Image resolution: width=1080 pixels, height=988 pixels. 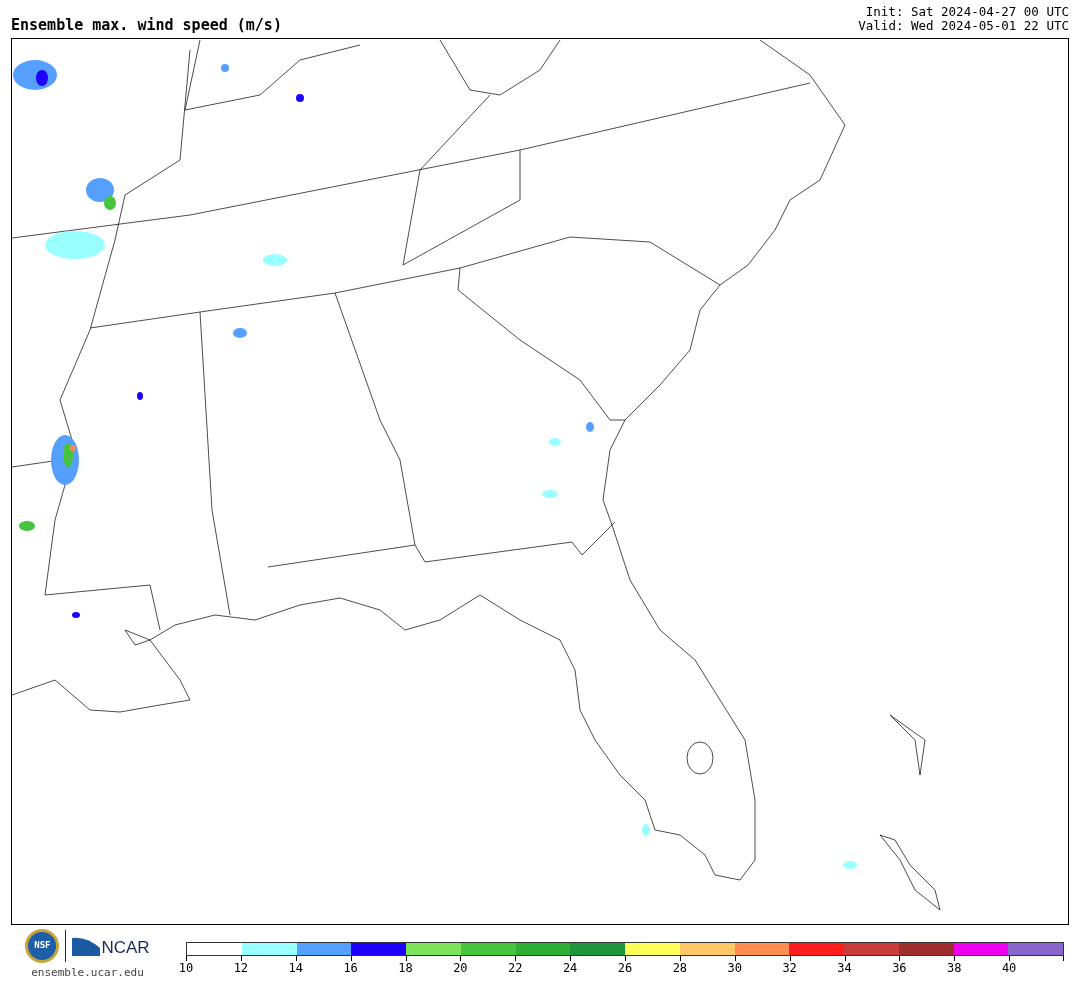 What do you see at coordinates (680, 968) in the screenshot?
I see `tick-label: 28` at bounding box center [680, 968].